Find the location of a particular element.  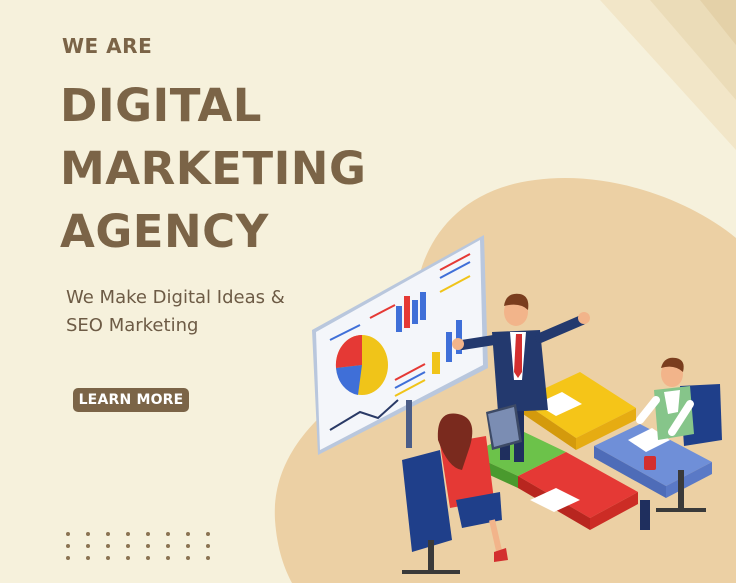

tagline-line-1: We Make Digital Ideas & is located at coordinates (175, 297).